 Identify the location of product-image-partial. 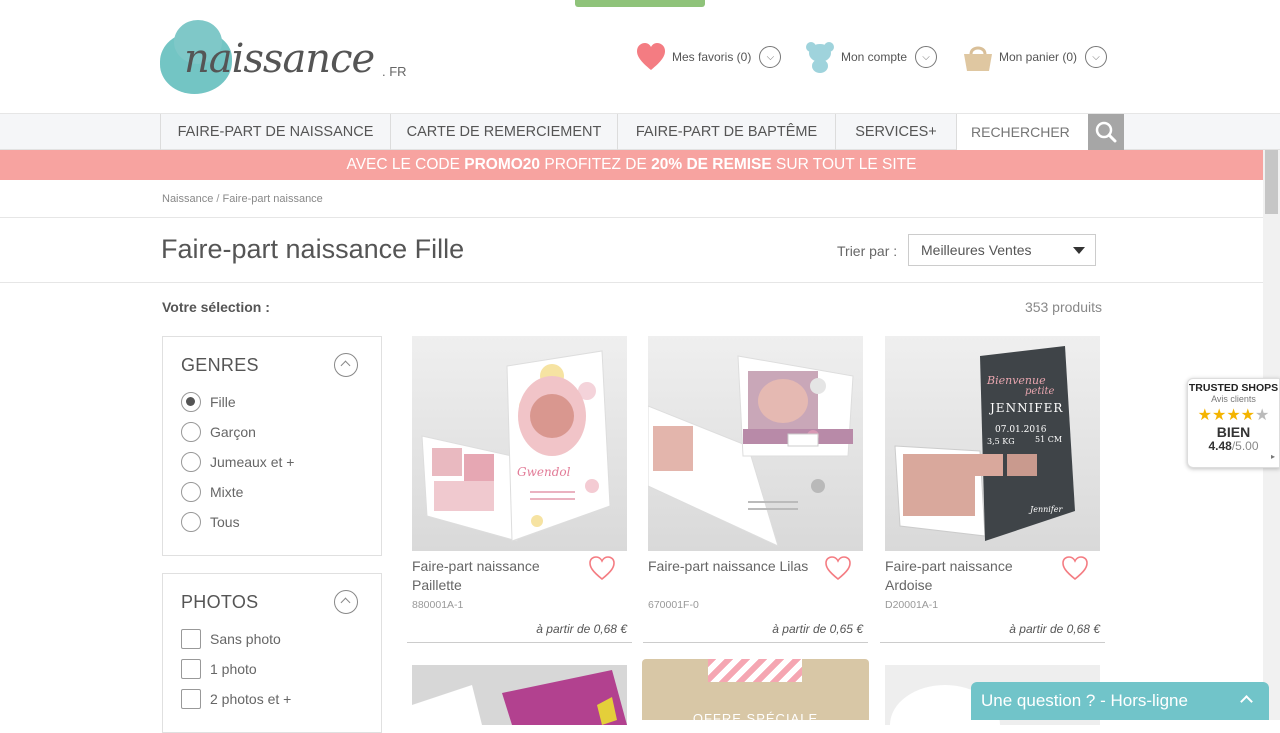
(519, 695).